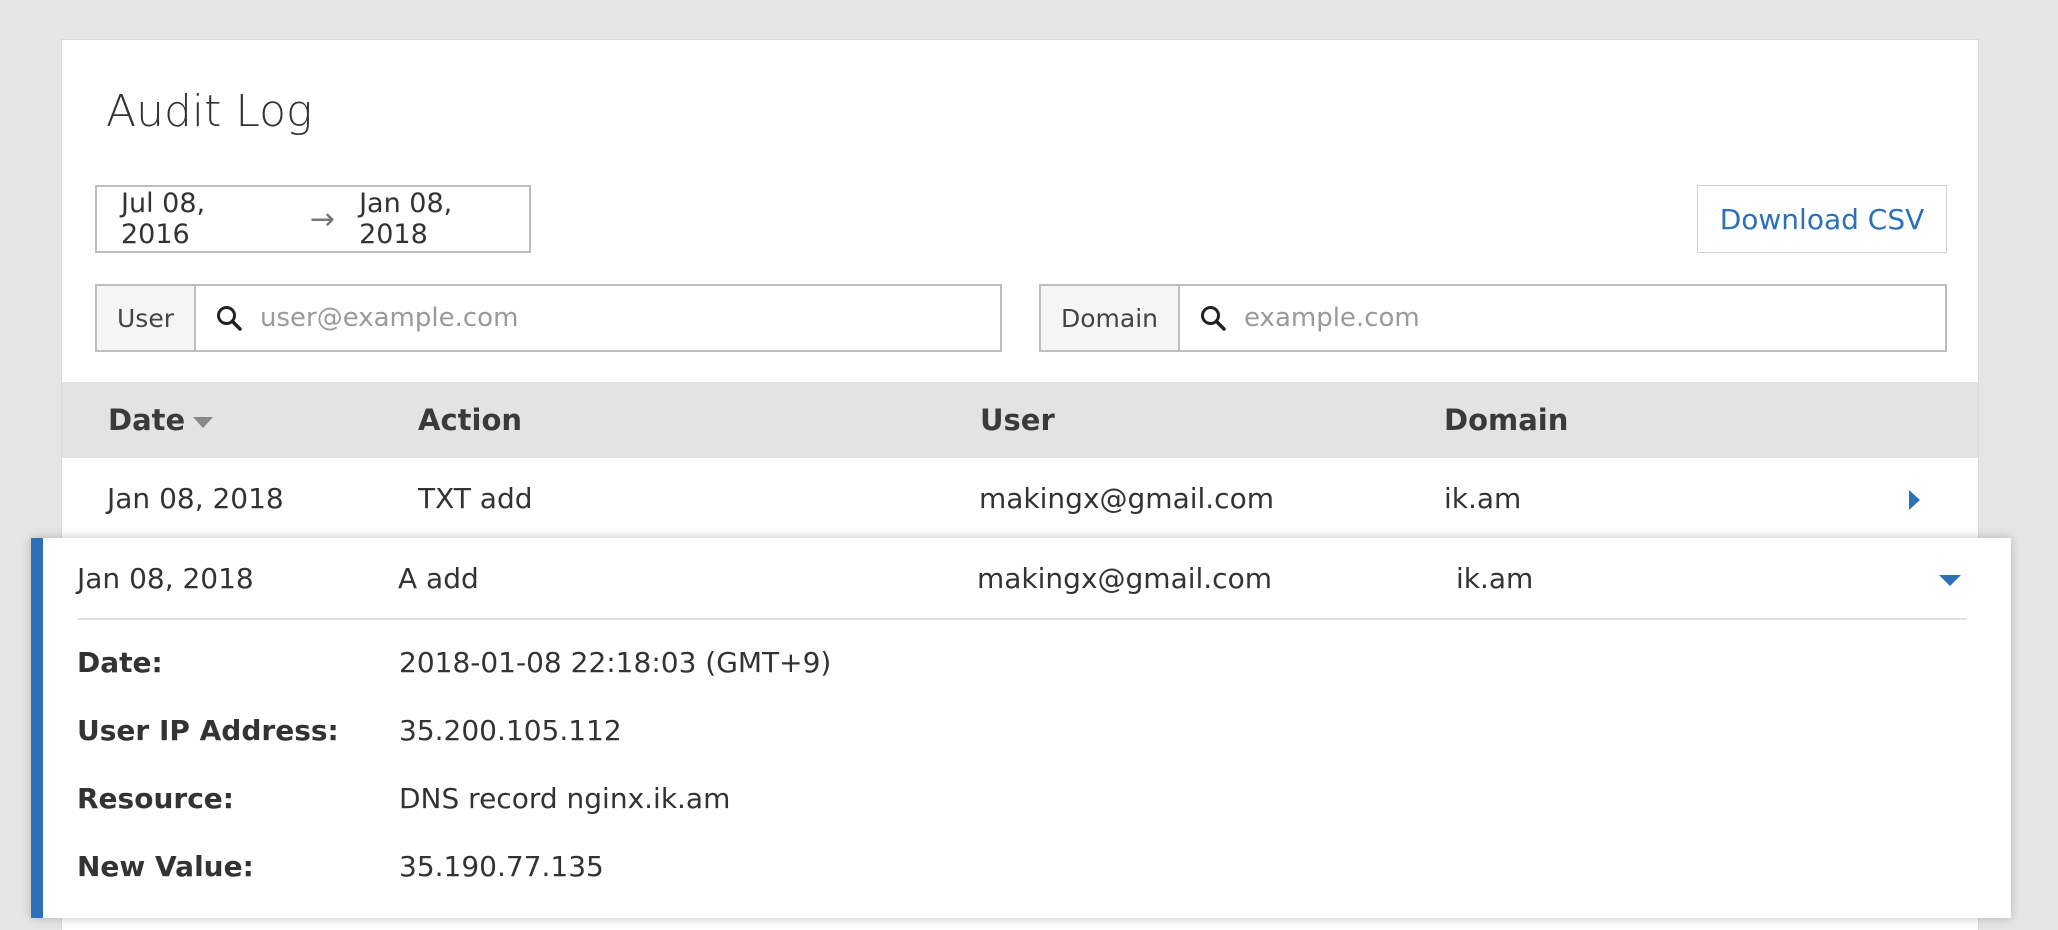 The image size is (2058, 930). What do you see at coordinates (615, 662) in the screenshot?
I see `detail-value: 2018-01-08 22:18:03 (GMT+9)` at bounding box center [615, 662].